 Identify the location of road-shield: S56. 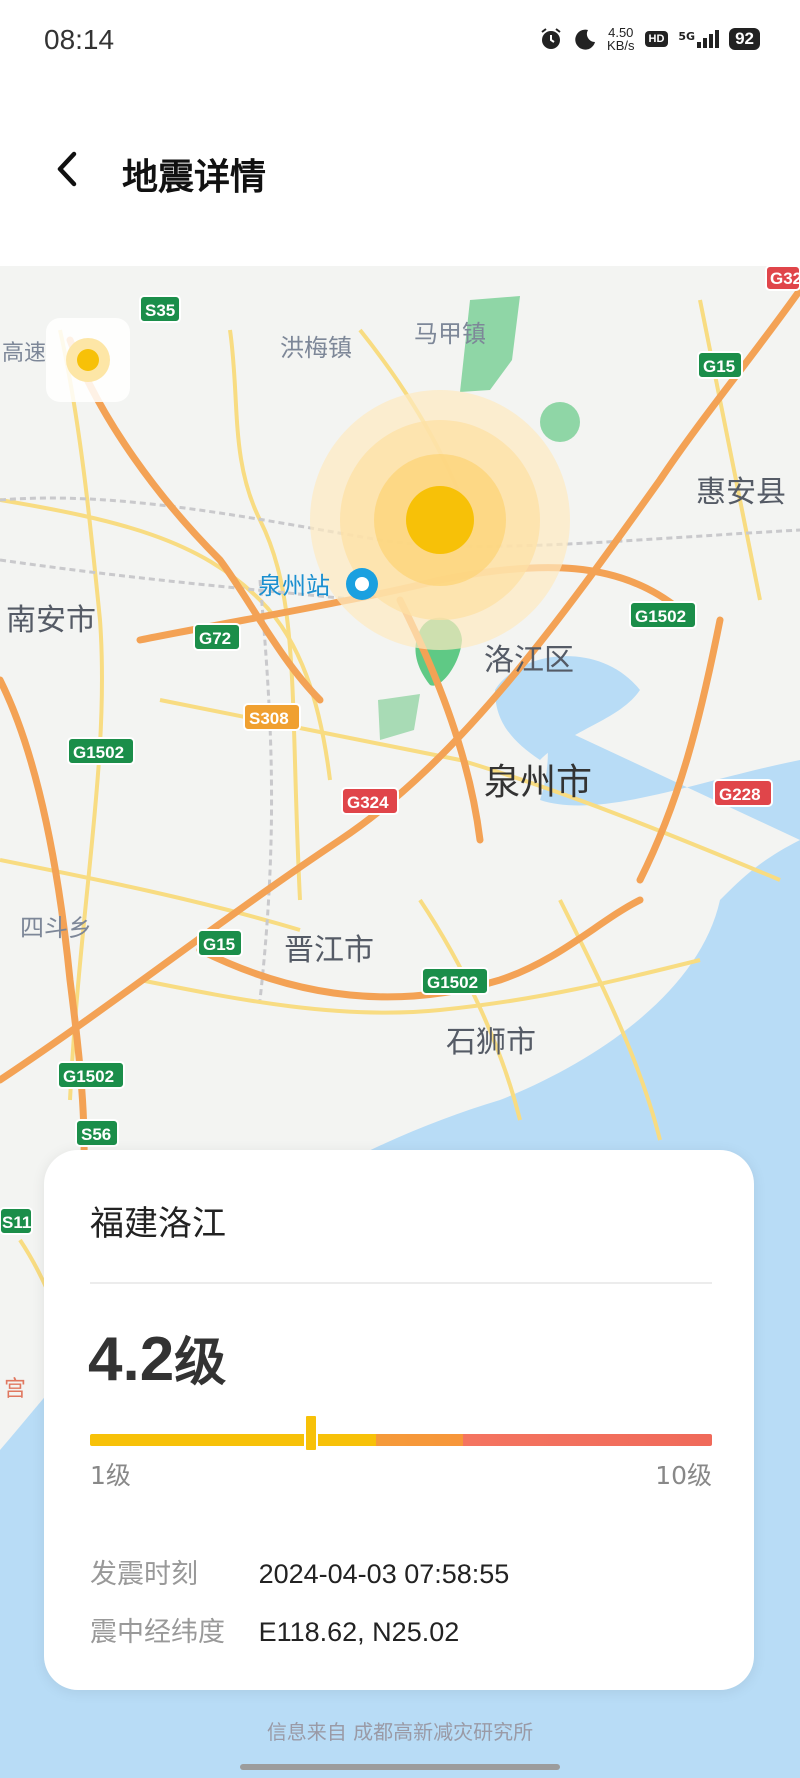
(96, 1134).